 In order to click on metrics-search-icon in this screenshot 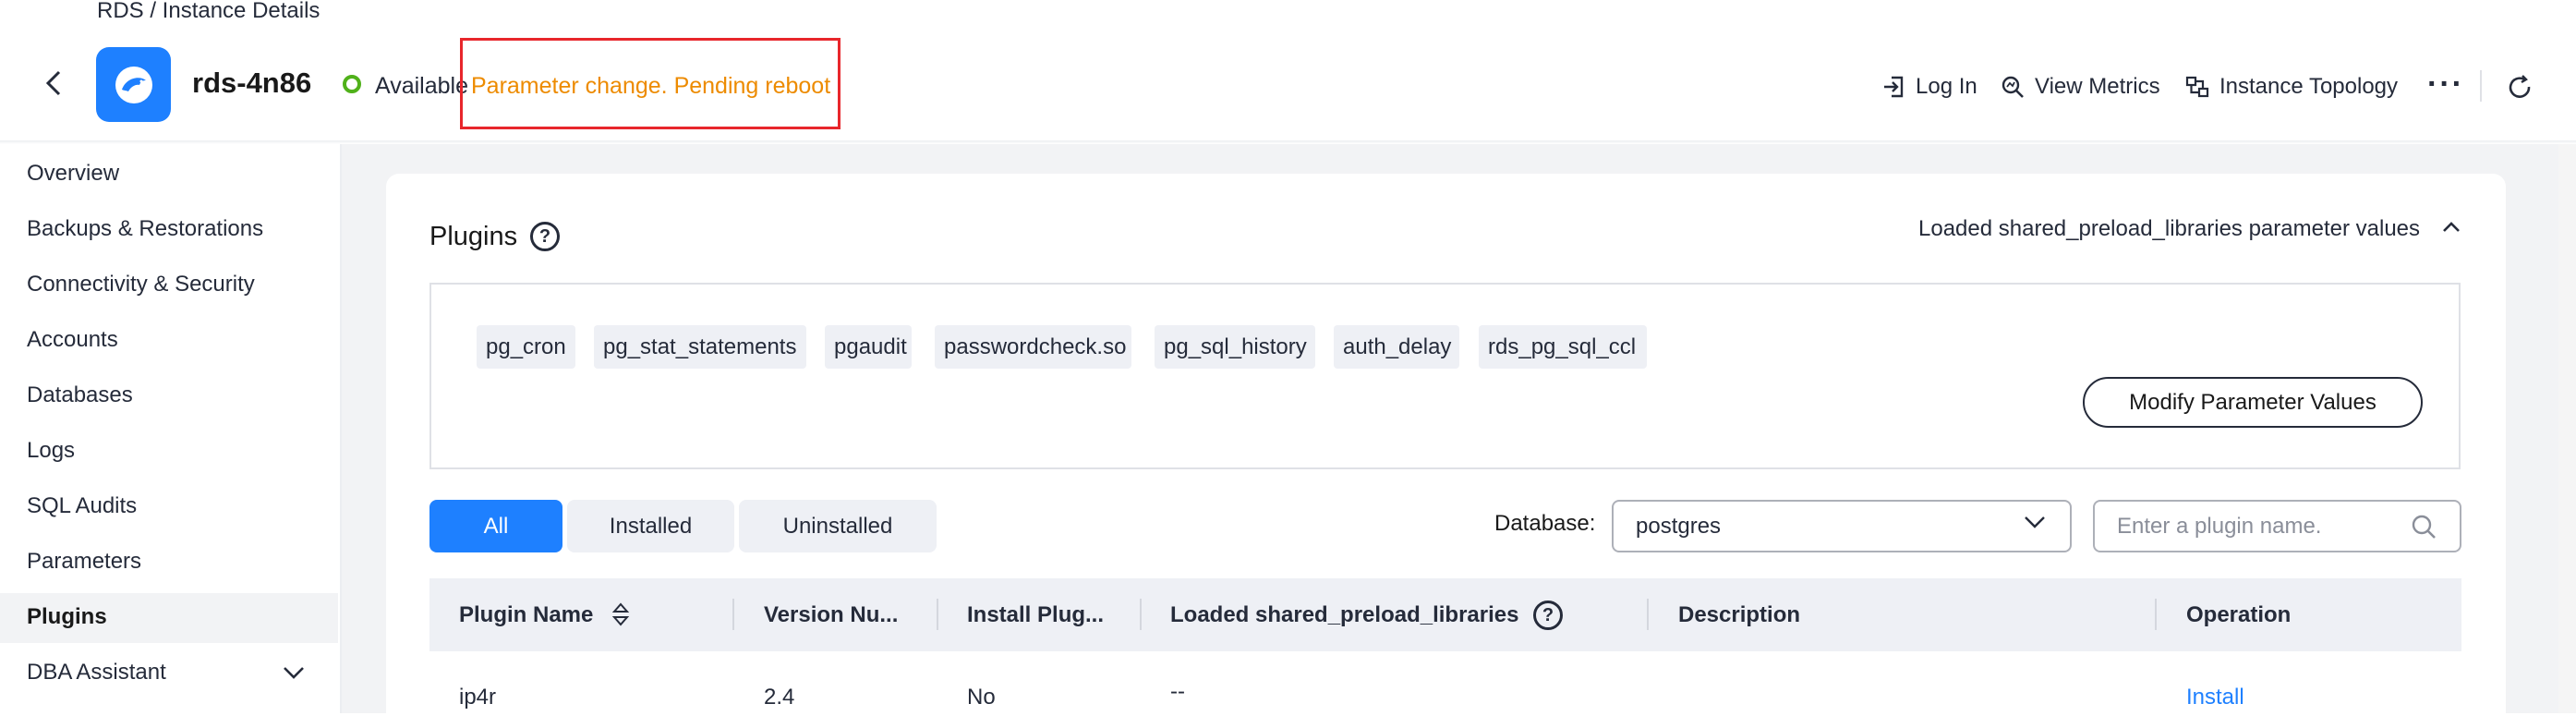, I will do `click(2013, 87)`.